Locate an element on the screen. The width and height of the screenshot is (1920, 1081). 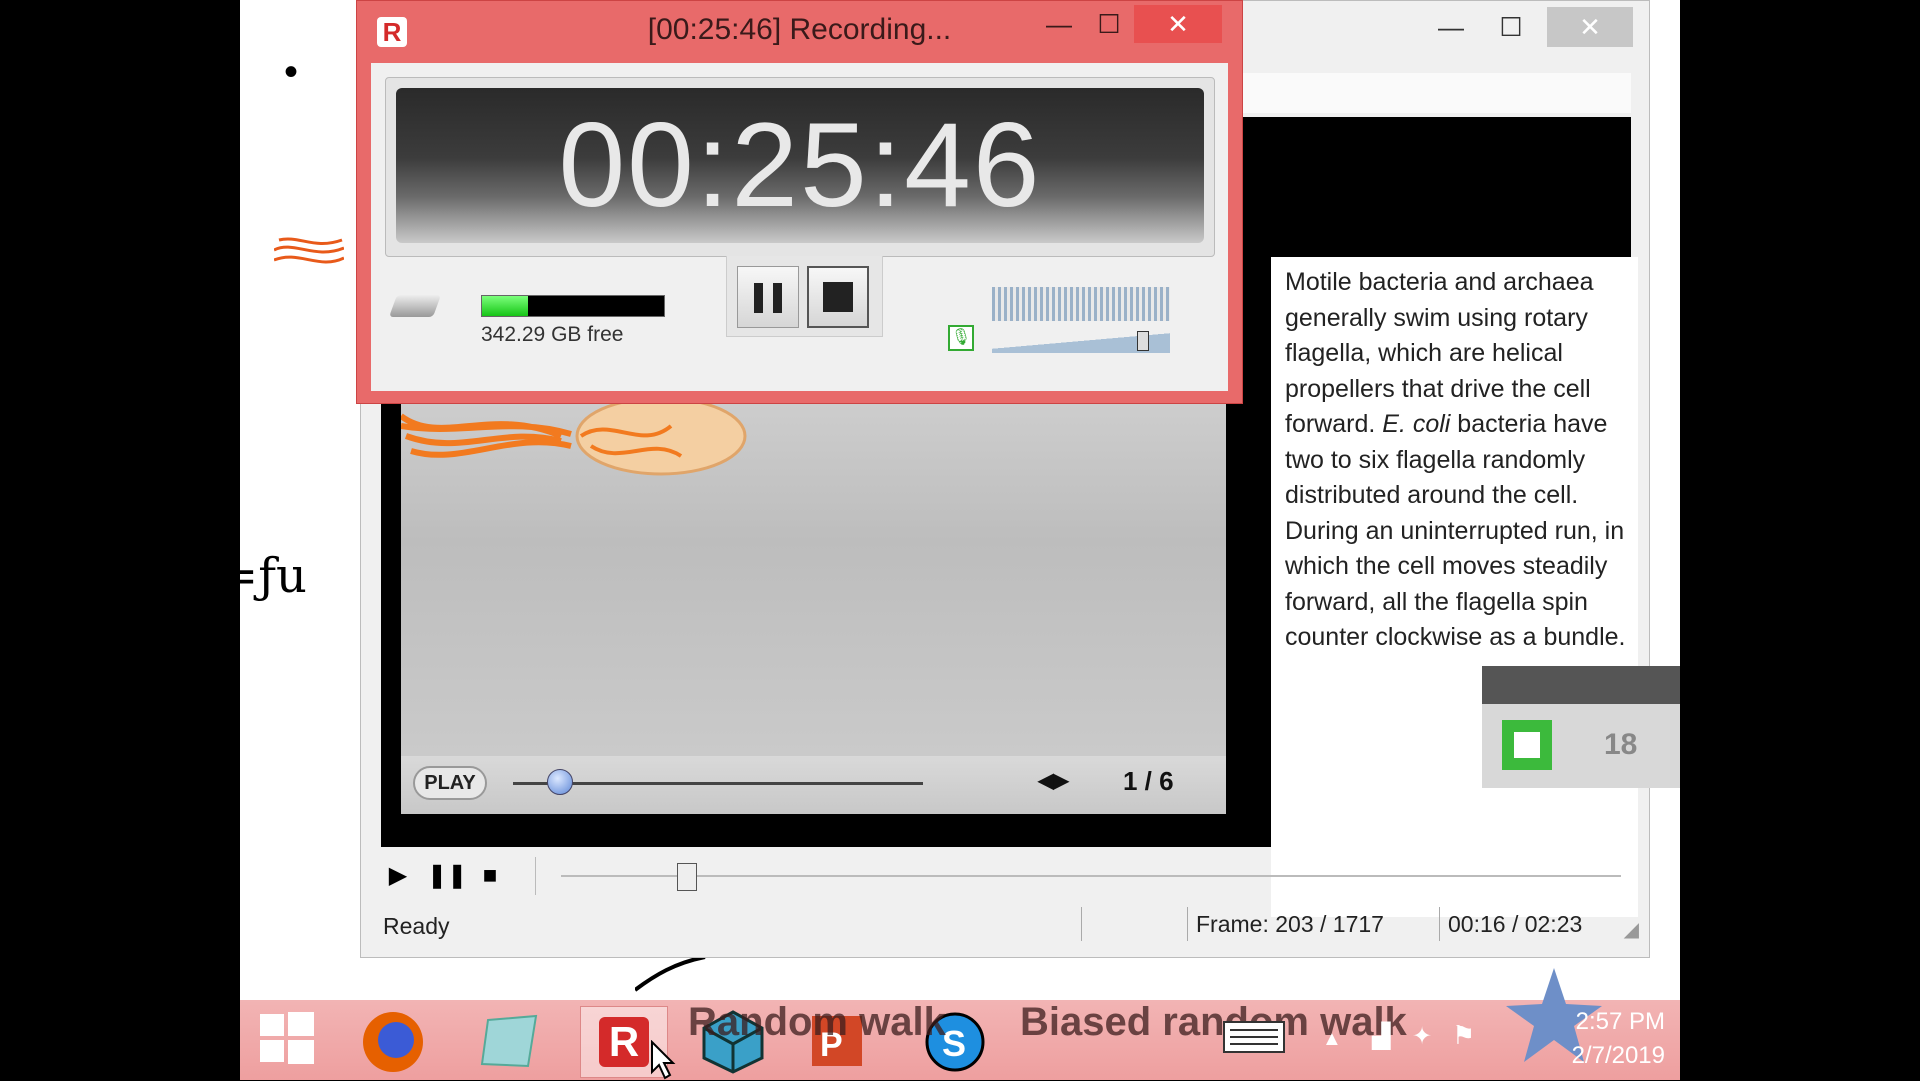
stop-icon: ■ is located at coordinates (490, 876).